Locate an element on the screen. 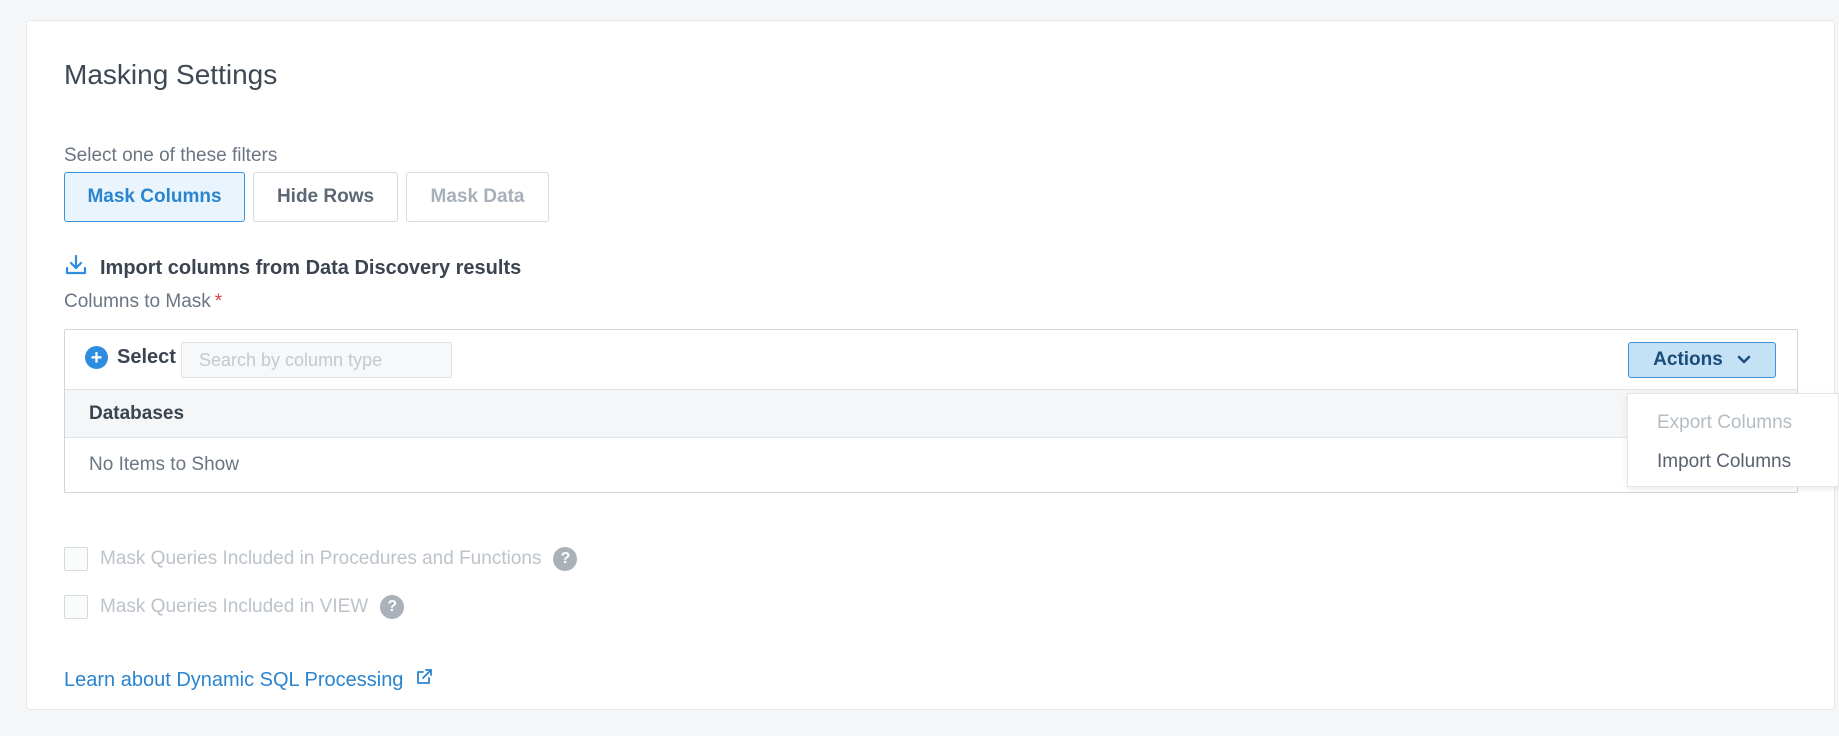 The height and width of the screenshot is (736, 1839). databases-column-header: Databases is located at coordinates (931, 414).